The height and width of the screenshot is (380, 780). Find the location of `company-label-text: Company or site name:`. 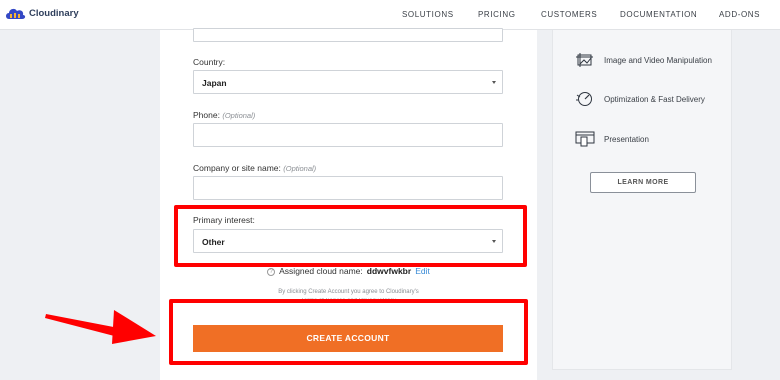

company-label-text: Company or site name: is located at coordinates (237, 168).